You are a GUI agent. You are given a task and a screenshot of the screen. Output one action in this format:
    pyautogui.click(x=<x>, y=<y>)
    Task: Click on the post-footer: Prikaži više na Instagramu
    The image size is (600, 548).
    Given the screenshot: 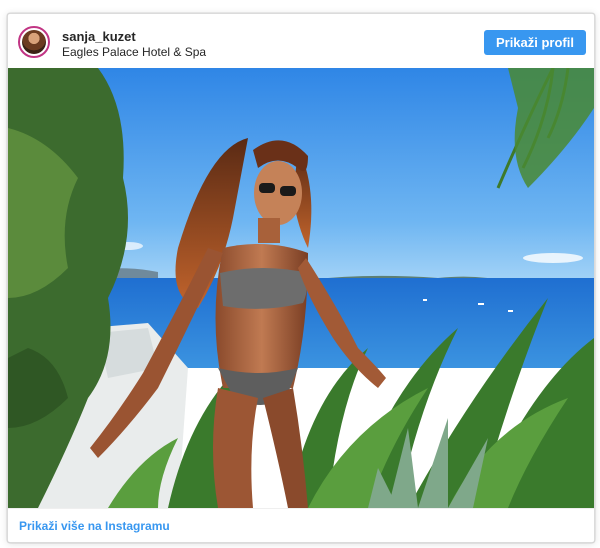 What is the action you would take?
    pyautogui.click(x=301, y=525)
    